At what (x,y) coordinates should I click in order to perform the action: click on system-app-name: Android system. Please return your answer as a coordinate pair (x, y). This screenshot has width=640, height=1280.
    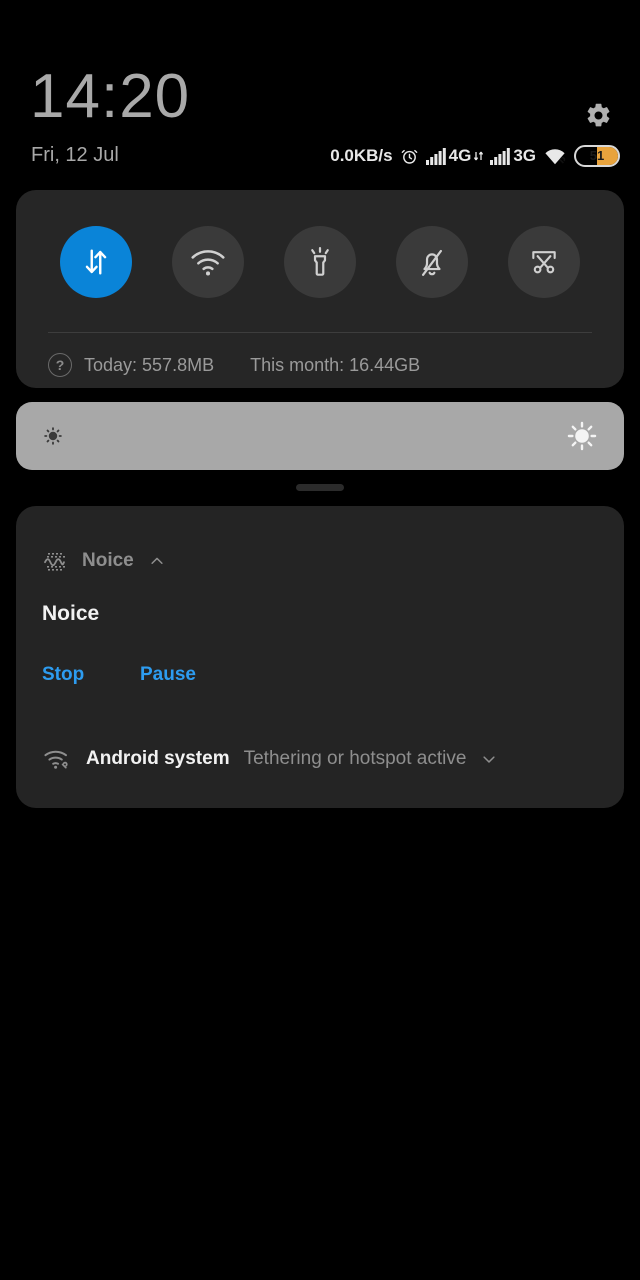
    Looking at the image, I should click on (158, 758).